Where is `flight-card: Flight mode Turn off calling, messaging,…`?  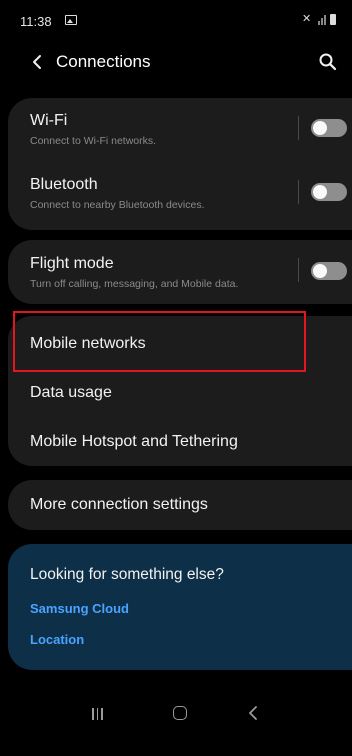 flight-card: Flight mode Turn off calling, messaging,… is located at coordinates (180, 272).